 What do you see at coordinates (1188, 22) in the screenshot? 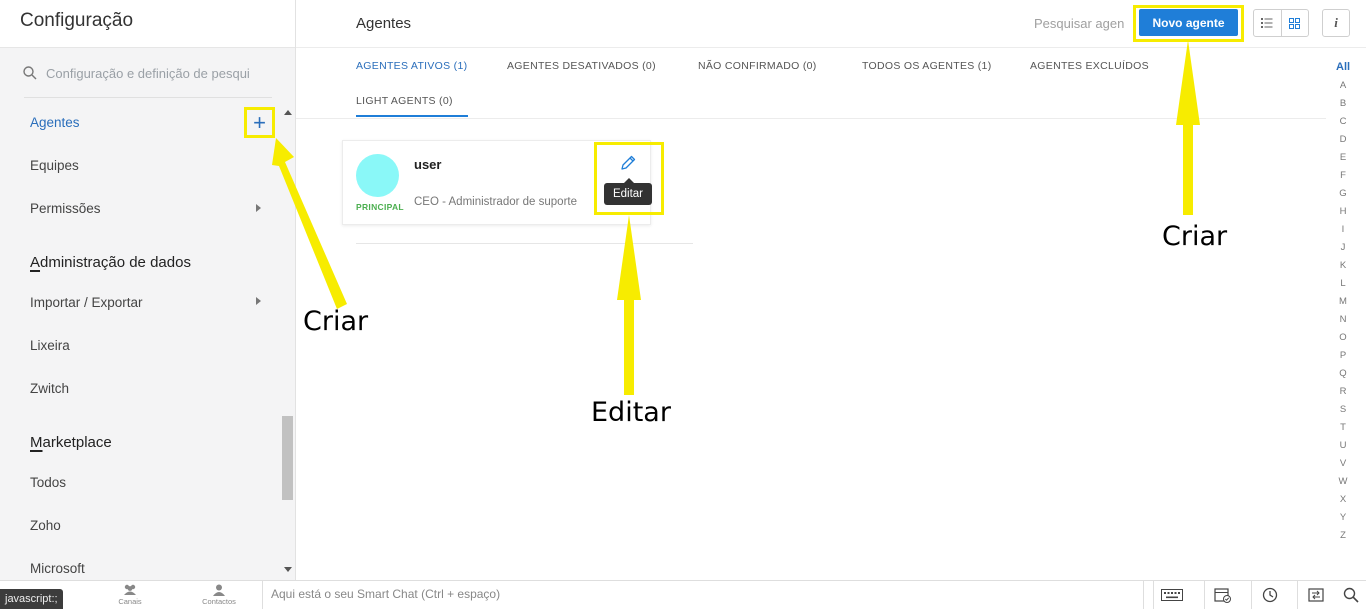
I see `new-agent-button: Novo agente` at bounding box center [1188, 22].